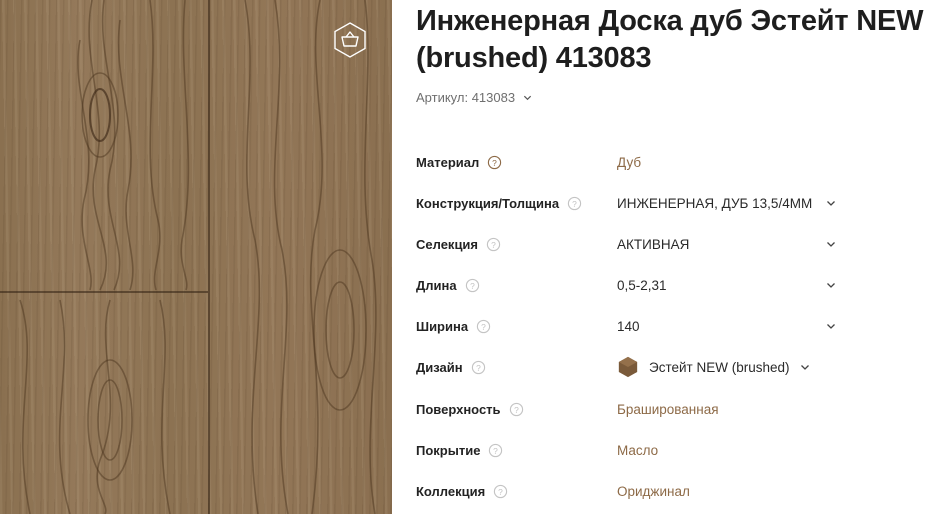 Image resolution: width=932 pixels, height=514 pixels. What do you see at coordinates (653, 244) in the screenshot?
I see `selection-select: АКТИВНАЯ` at bounding box center [653, 244].